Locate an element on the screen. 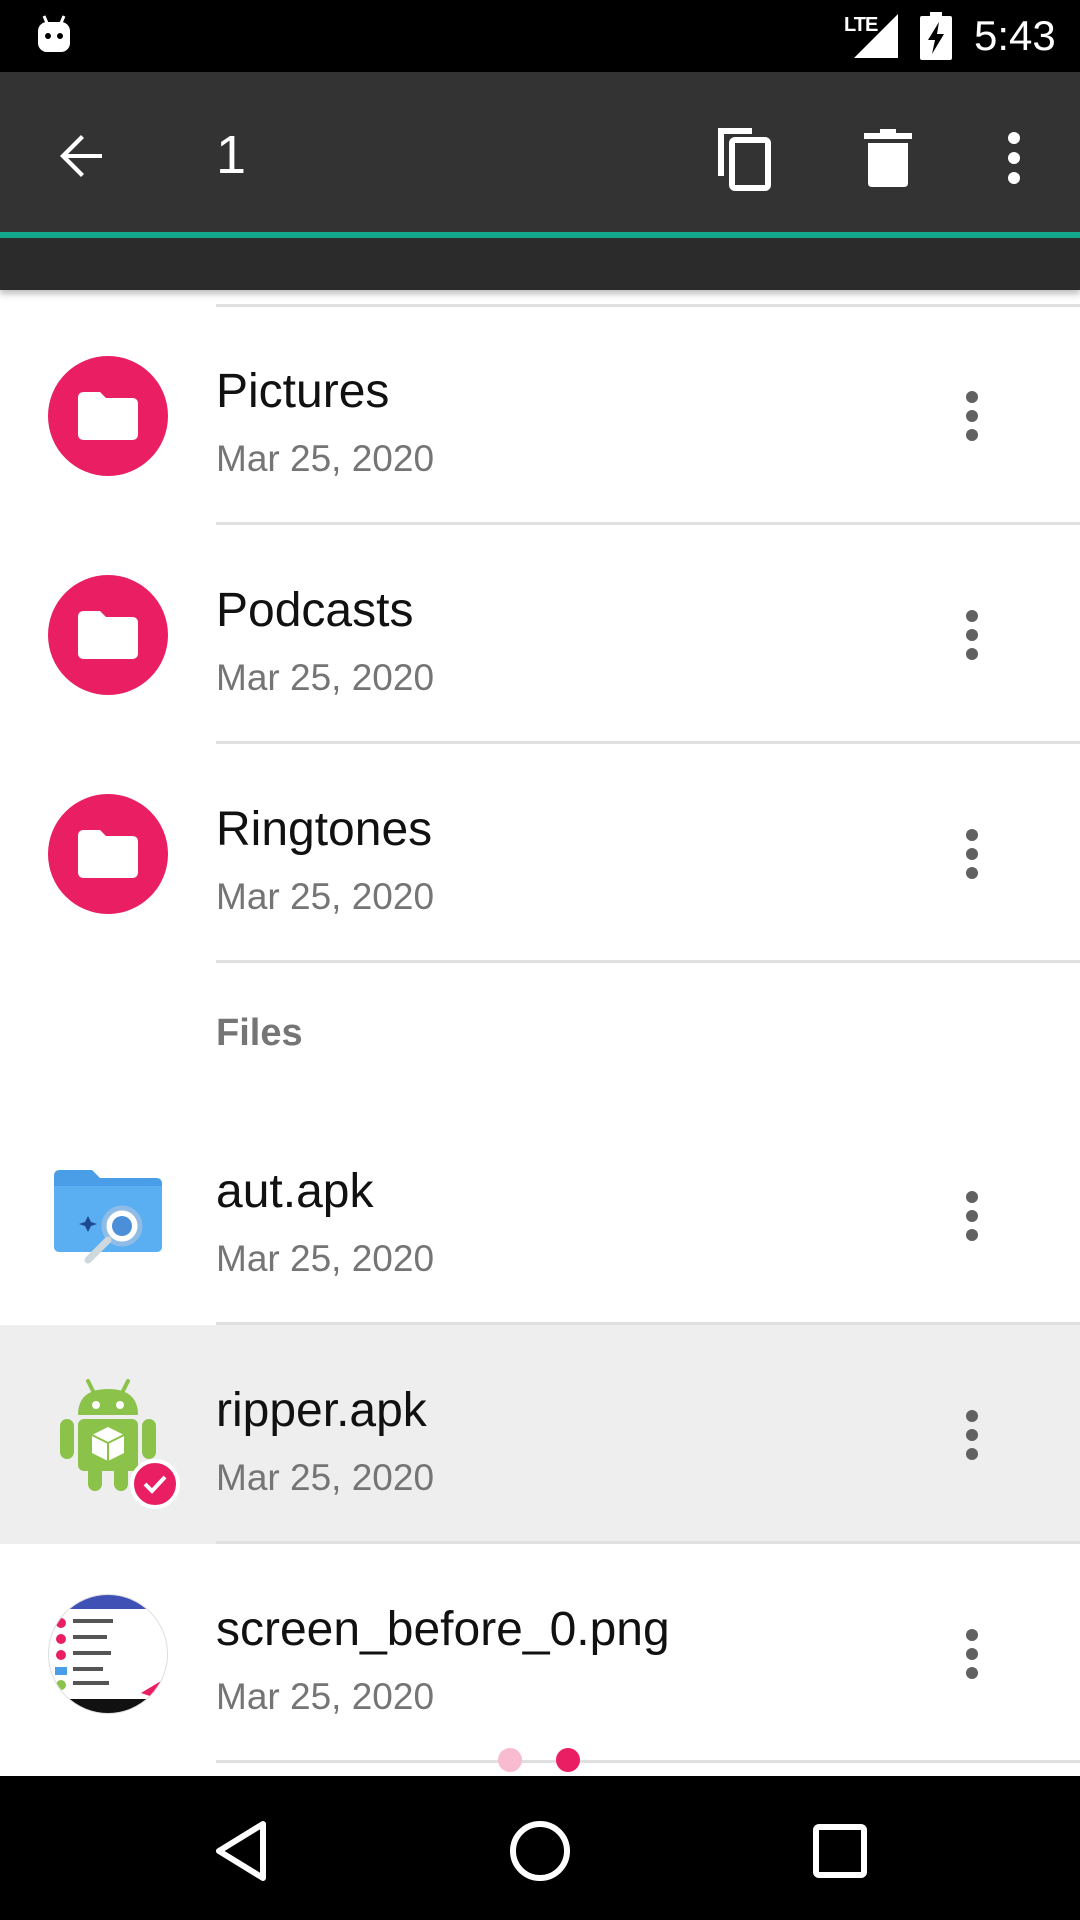 This screenshot has width=1080, height=1920. delete-button is located at coordinates (888, 158).